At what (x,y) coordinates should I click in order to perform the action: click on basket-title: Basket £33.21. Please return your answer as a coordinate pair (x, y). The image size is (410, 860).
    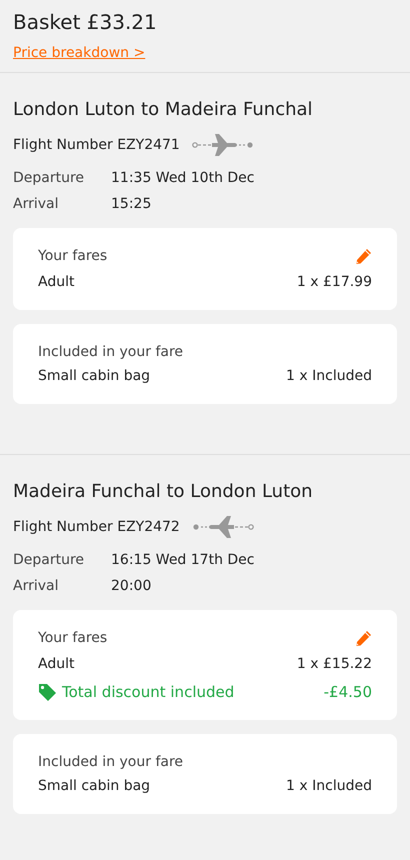
    Looking at the image, I should click on (85, 22).